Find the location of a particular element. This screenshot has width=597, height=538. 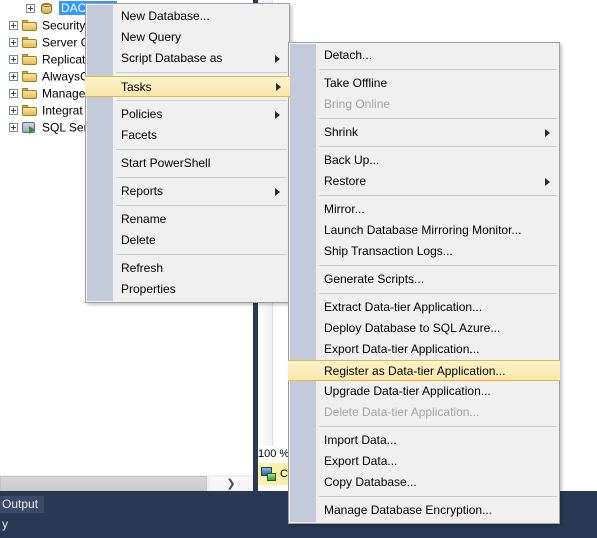

tree-item-label: Replicat is located at coordinates (64, 59).